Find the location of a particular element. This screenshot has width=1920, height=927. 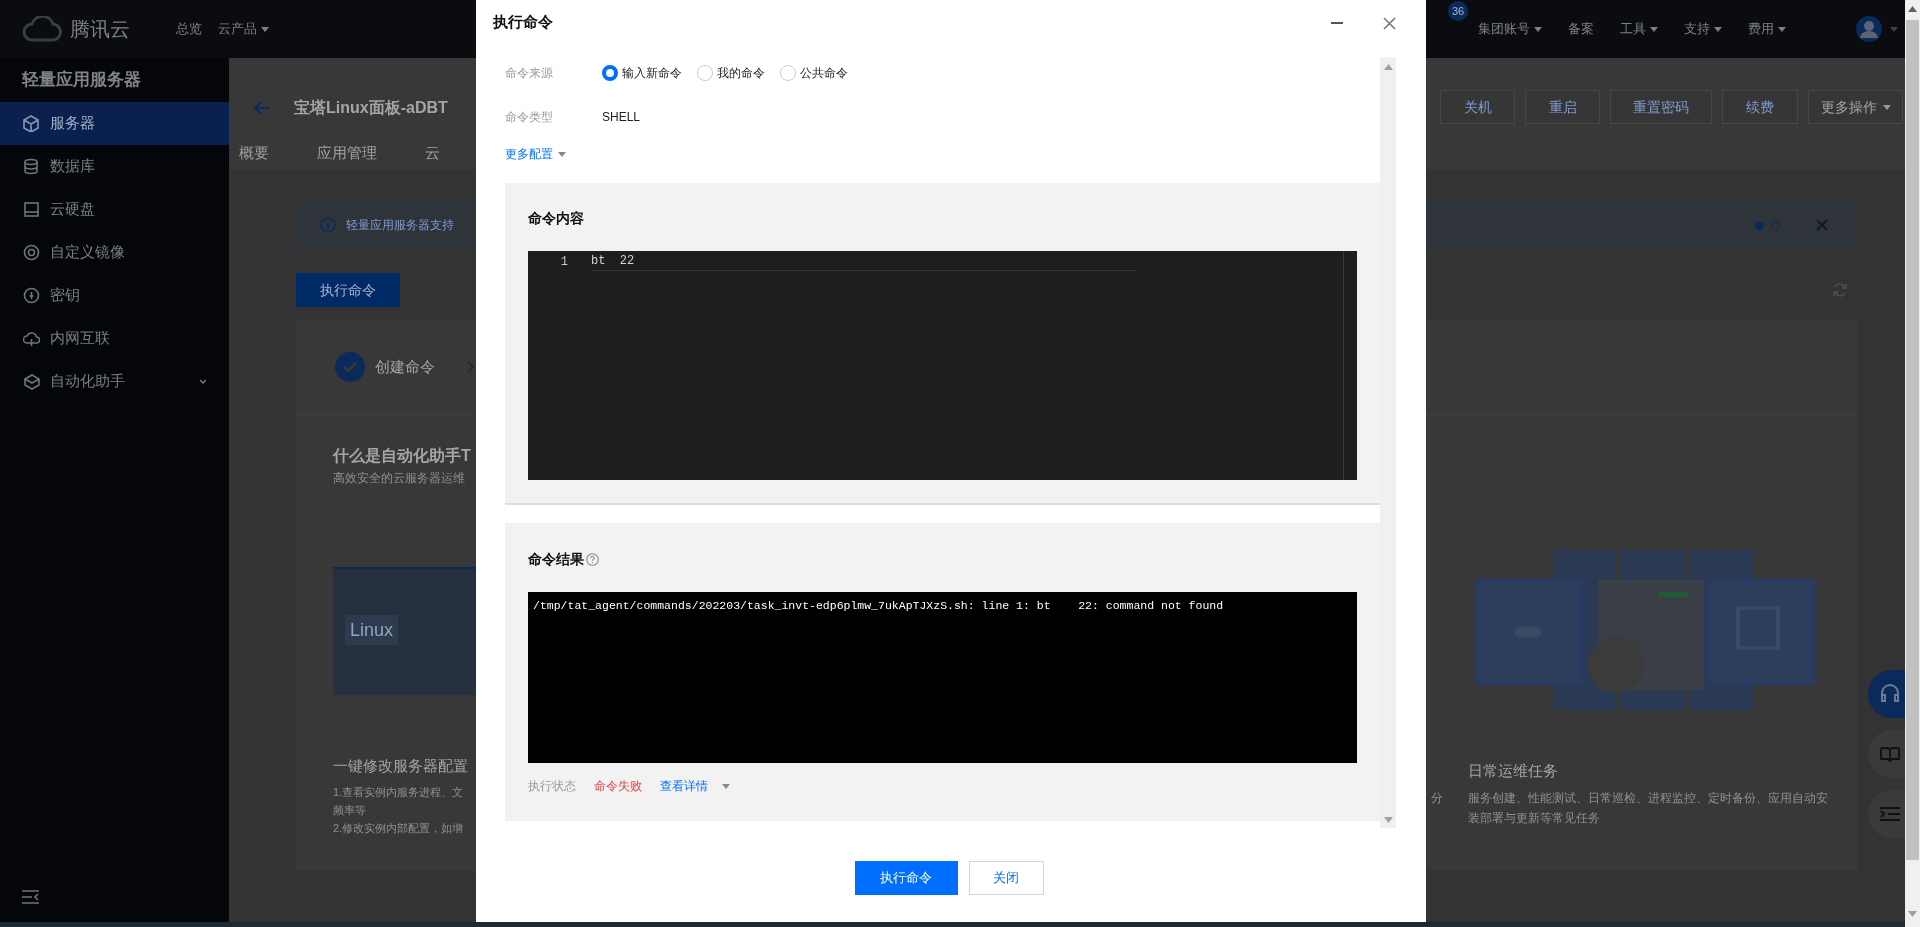

list-icon is located at coordinates (1889, 814).